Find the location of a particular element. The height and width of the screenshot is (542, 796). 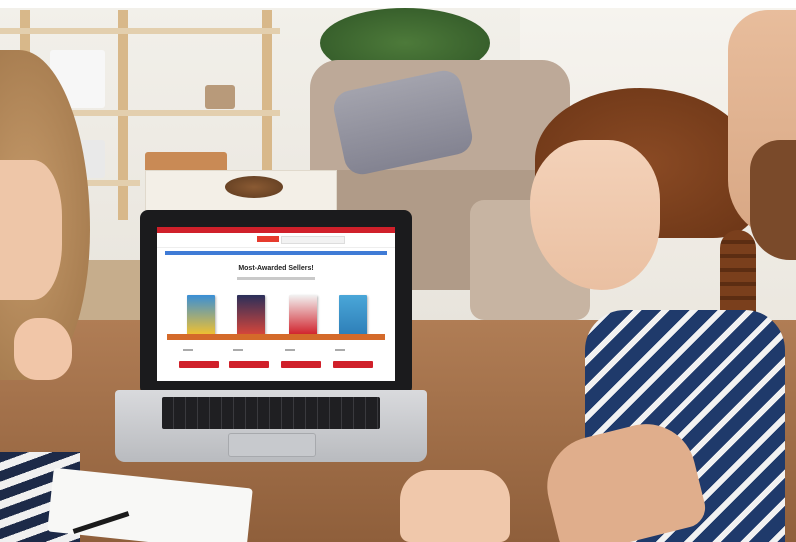

laptop-display: Most-Awarded Sellers! is located at coordinates (276, 304).